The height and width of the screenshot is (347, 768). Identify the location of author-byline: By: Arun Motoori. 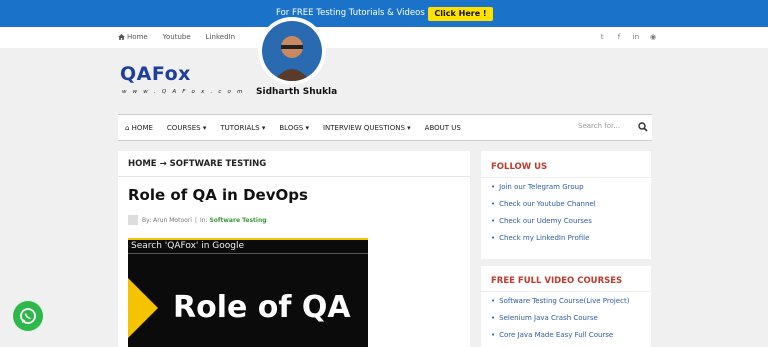
(167, 220).